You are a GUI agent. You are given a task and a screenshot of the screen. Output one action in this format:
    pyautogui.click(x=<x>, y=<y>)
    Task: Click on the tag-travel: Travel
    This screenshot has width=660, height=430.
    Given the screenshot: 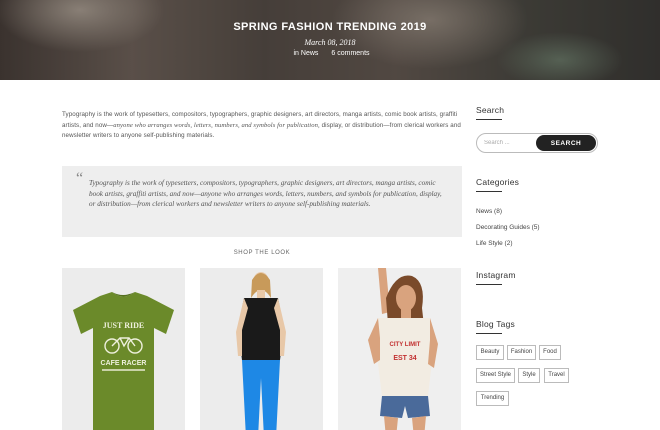 What is the action you would take?
    pyautogui.click(x=556, y=375)
    